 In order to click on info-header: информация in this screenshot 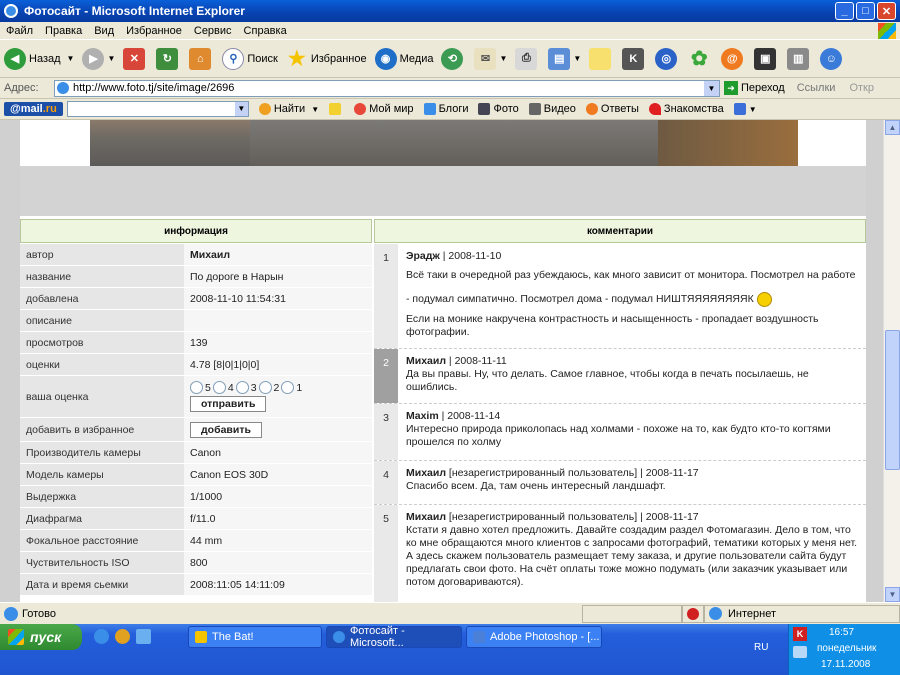, I will do `click(196, 231)`.